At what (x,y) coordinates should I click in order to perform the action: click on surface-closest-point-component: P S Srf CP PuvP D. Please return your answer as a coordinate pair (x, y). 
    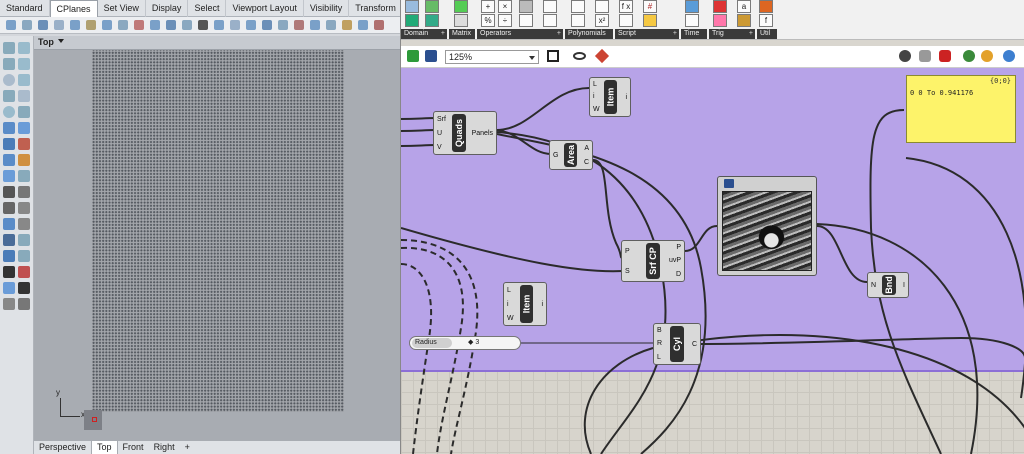
    Looking at the image, I should click on (653, 261).